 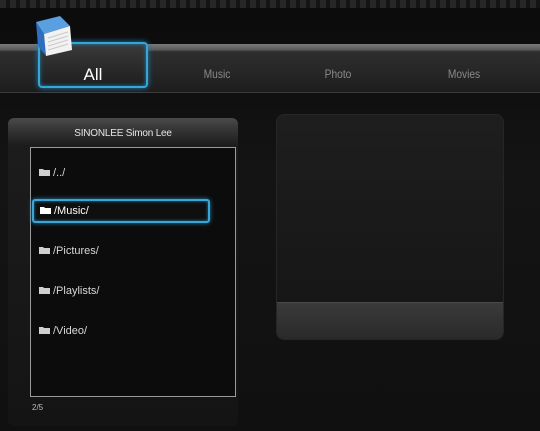 I want to click on media-library-icon, so click(x=54, y=36).